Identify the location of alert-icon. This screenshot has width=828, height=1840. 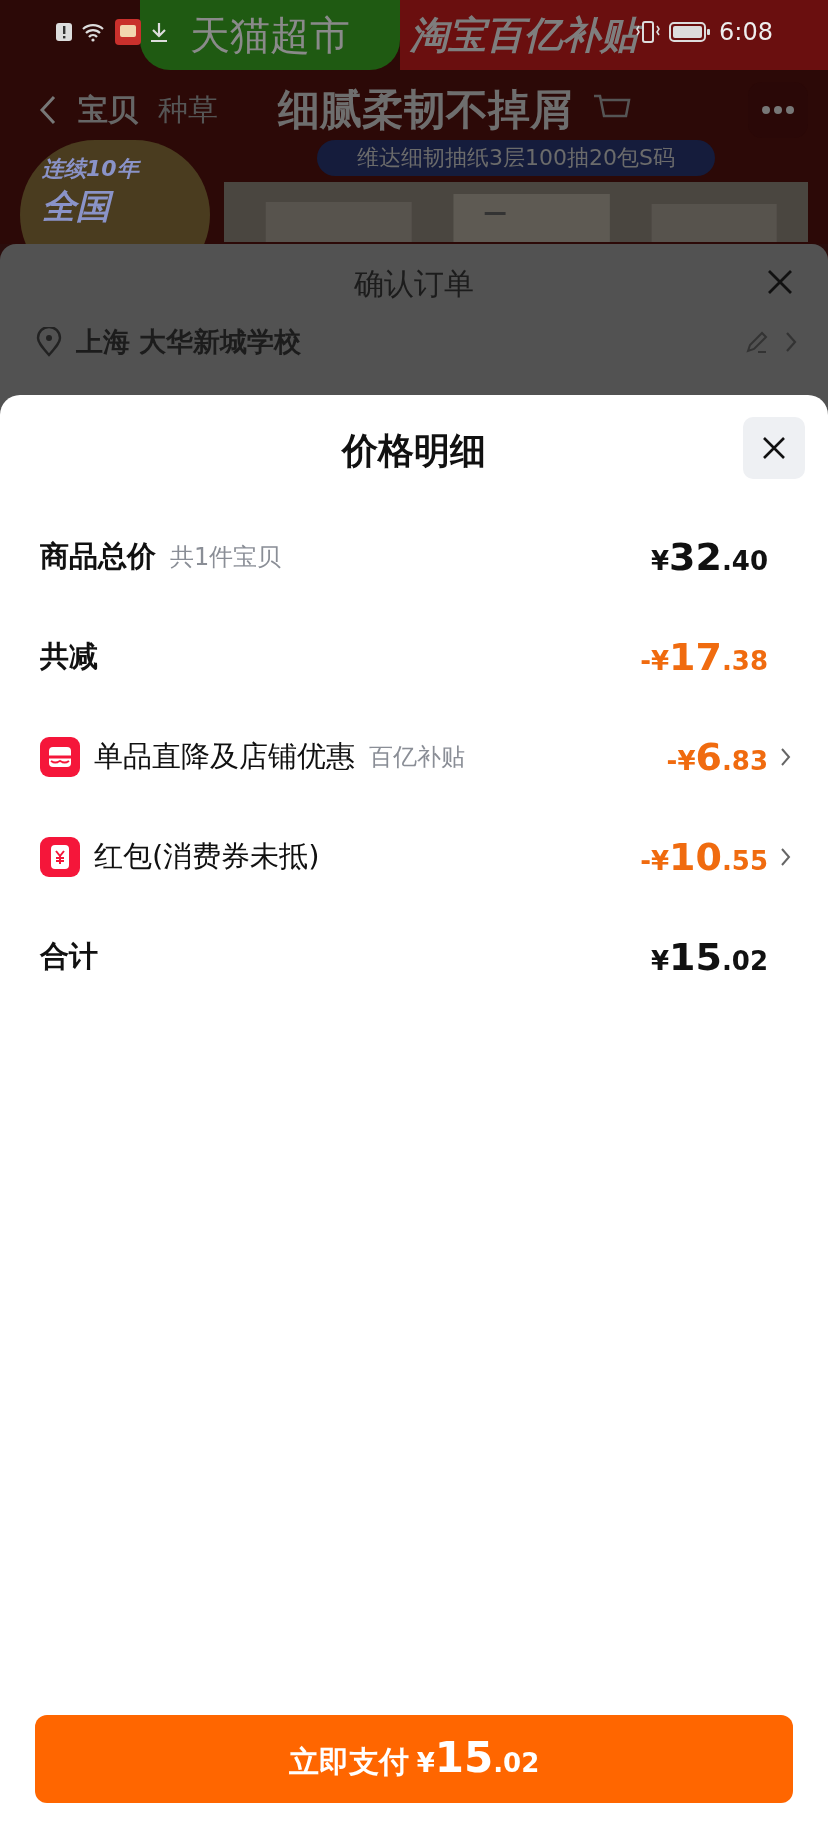
(64, 32).